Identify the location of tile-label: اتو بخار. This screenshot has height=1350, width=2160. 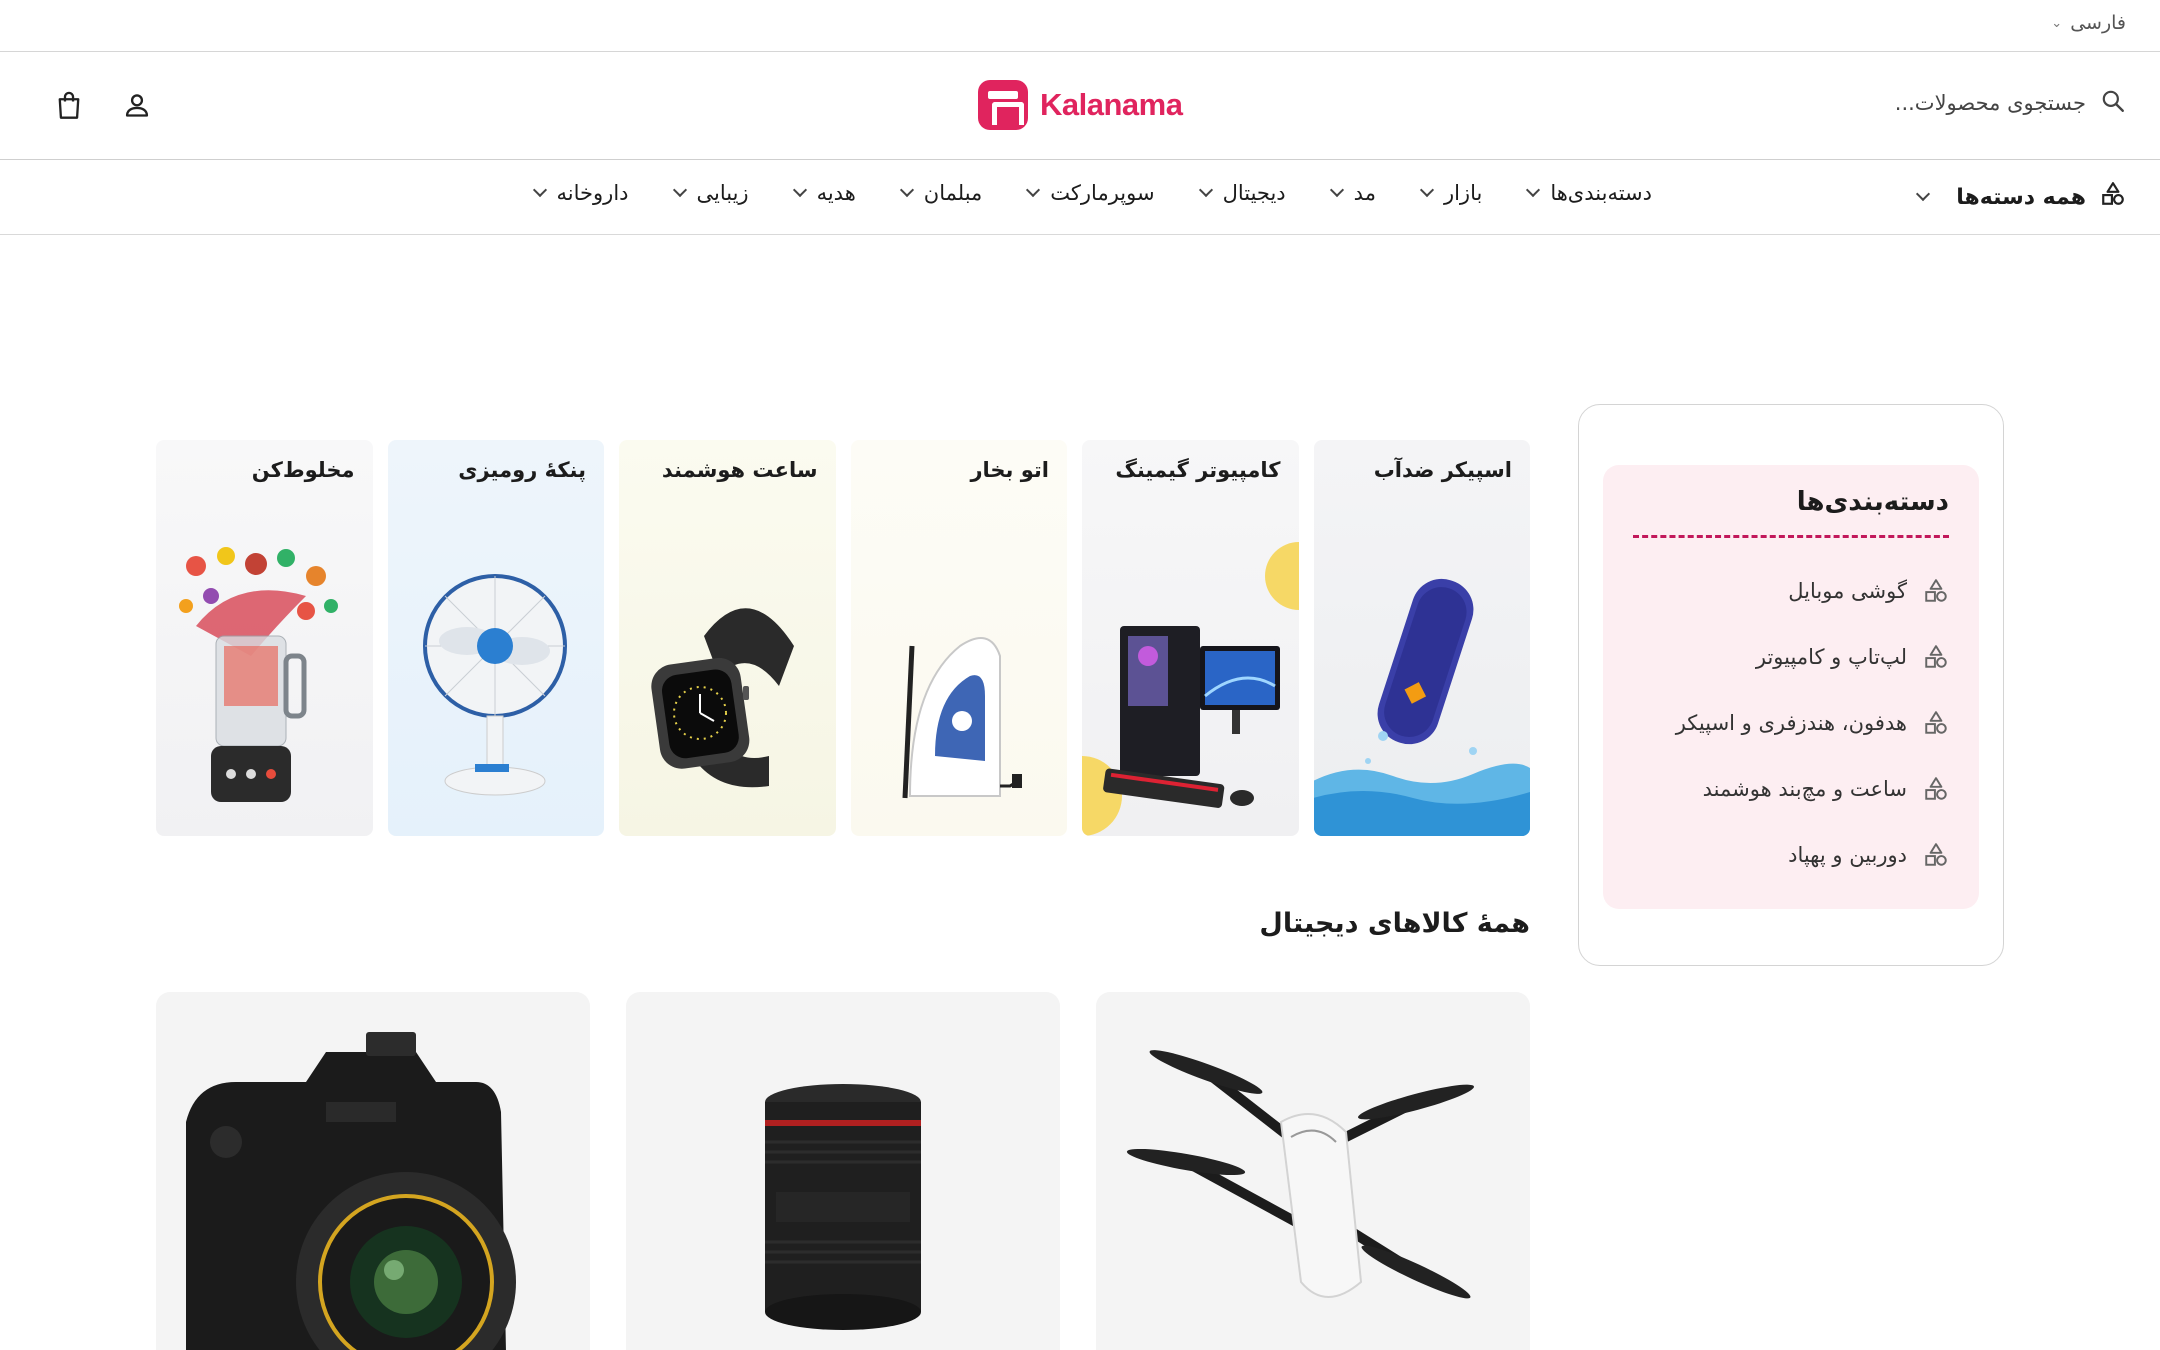
(1009, 470).